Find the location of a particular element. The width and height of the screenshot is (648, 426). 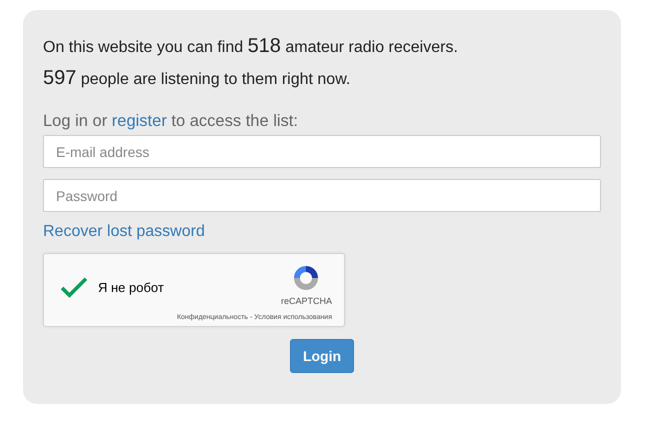

checkmark-icon is located at coordinates (74, 287).